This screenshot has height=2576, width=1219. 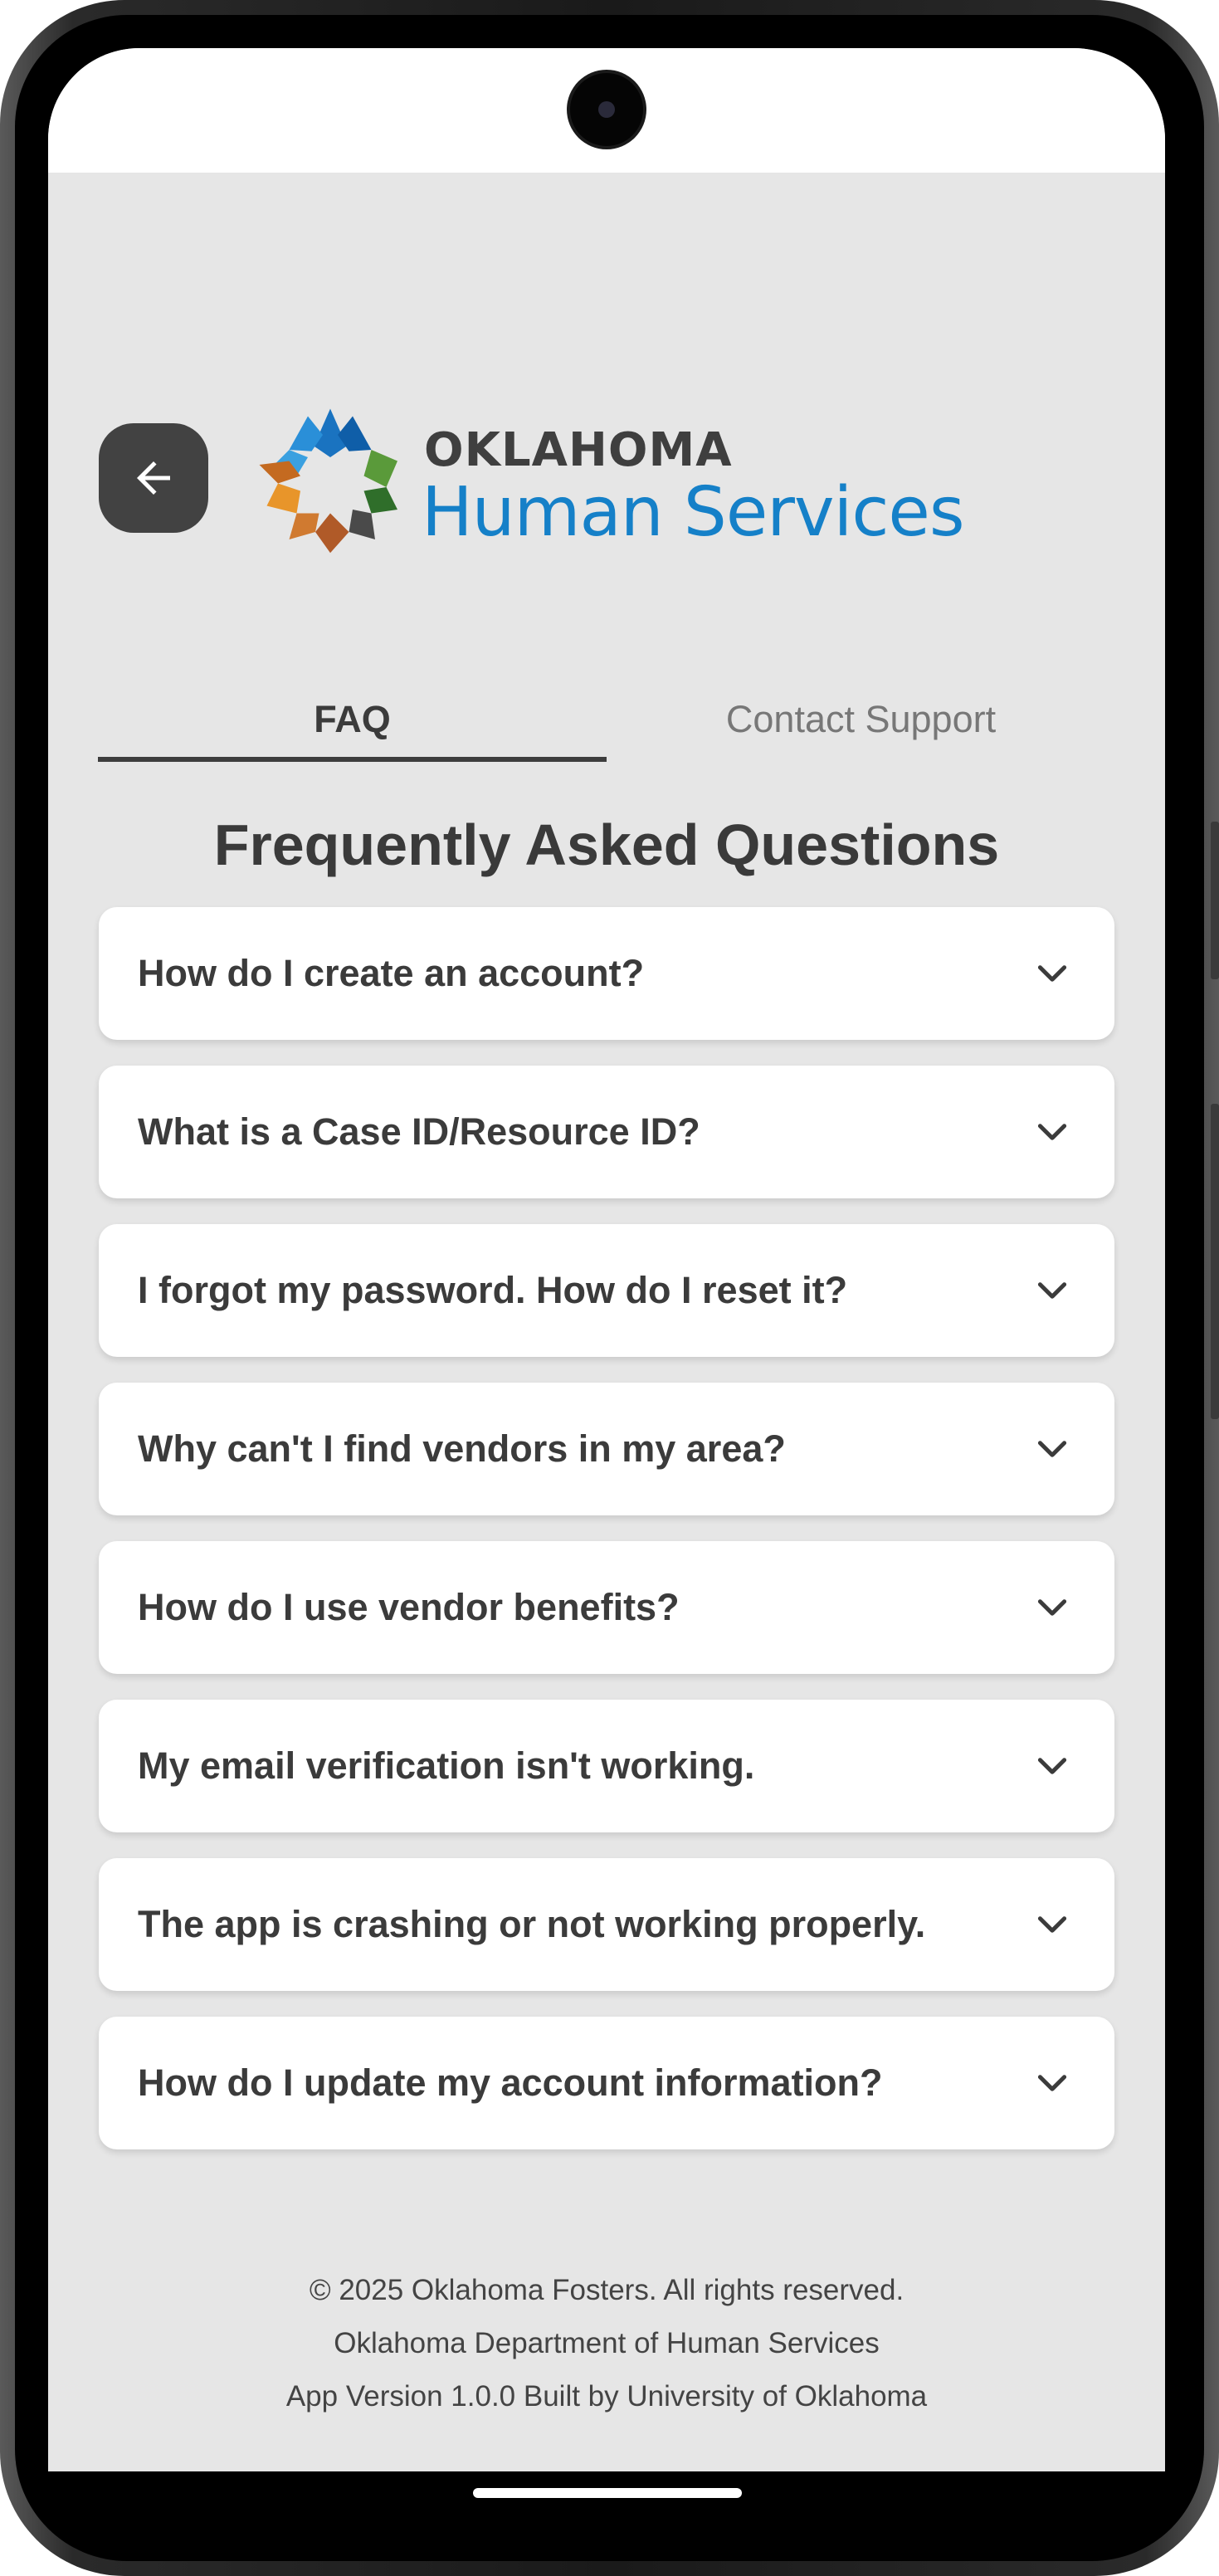 I want to click on page-title: Frequently Asked Questions, so click(x=607, y=845).